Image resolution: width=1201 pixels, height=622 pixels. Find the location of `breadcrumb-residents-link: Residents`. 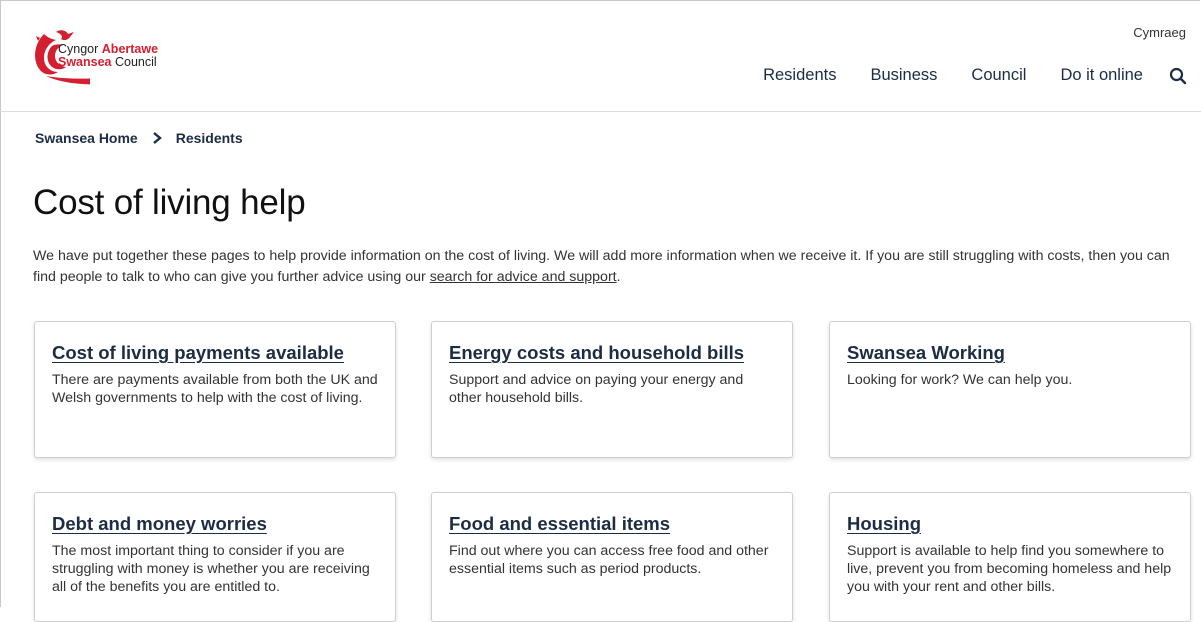

breadcrumb-residents-link: Residents is located at coordinates (209, 138).